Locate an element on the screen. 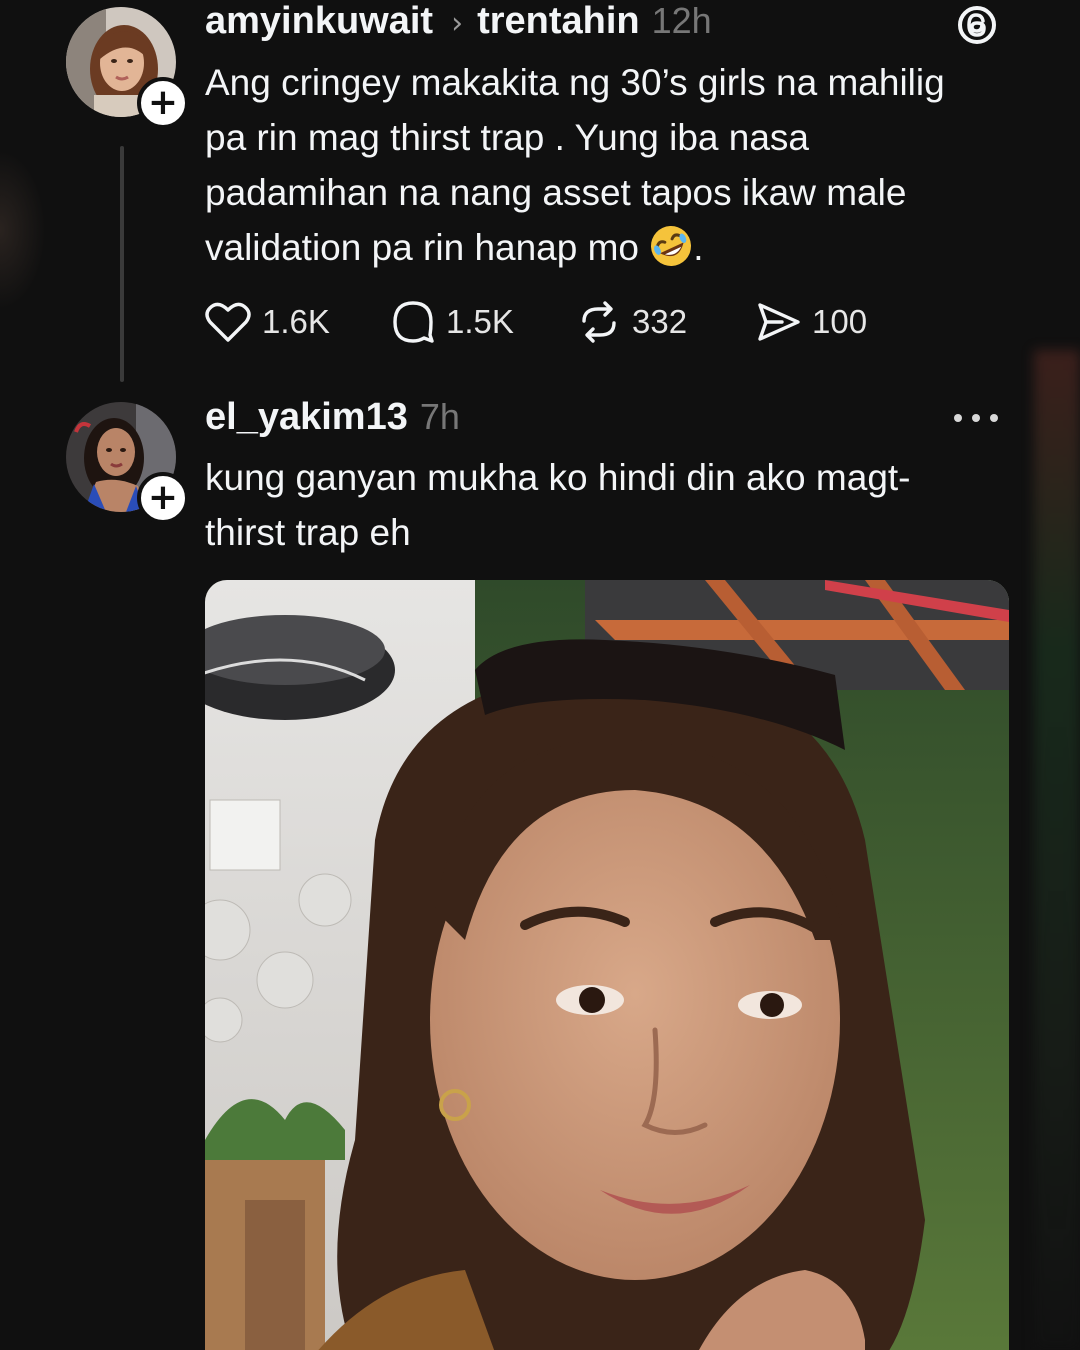 The image size is (1080, 1350). username-link: amyinkuwait is located at coordinates (319, 21).